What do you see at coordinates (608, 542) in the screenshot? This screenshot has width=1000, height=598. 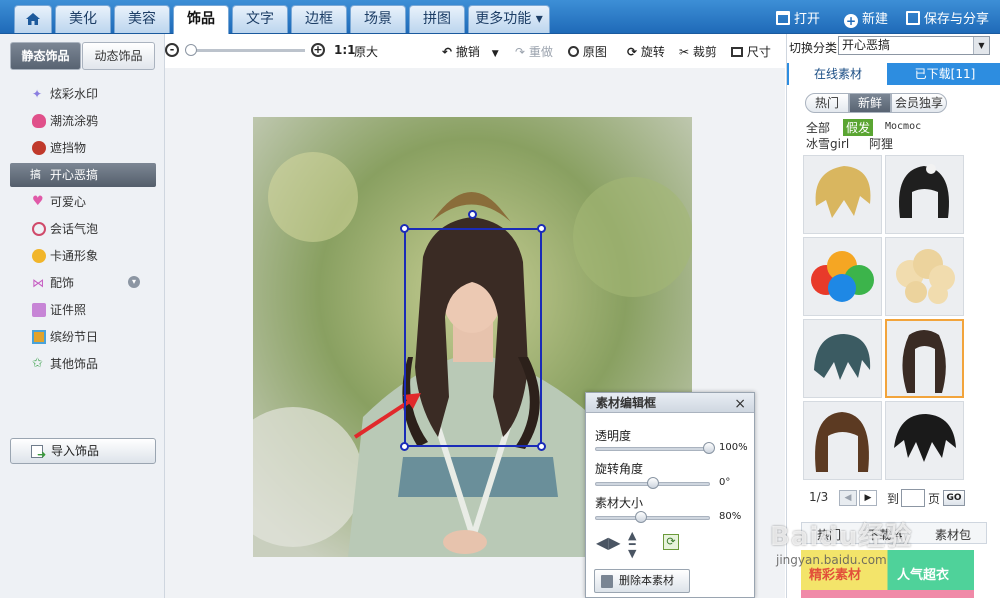 I see `flip-horizontal-icon: ◀▶` at bounding box center [608, 542].